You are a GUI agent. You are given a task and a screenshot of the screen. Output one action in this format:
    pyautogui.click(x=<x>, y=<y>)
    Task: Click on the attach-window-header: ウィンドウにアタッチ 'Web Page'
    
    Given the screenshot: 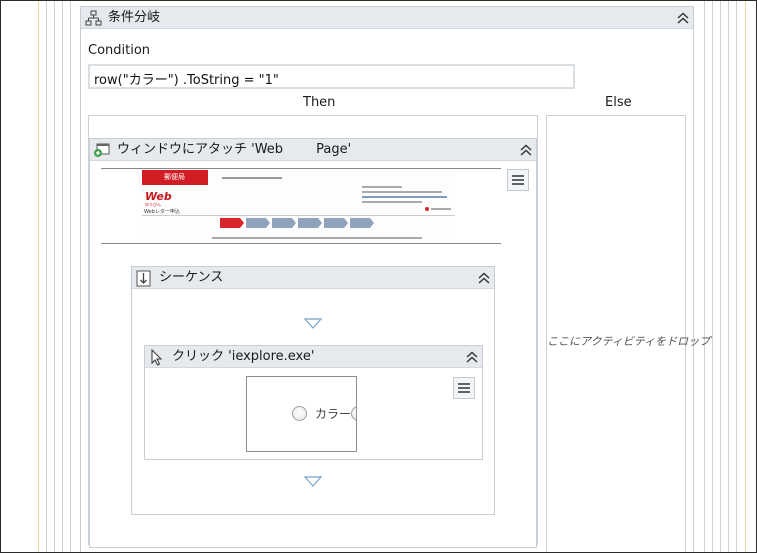 What is the action you would take?
    pyautogui.click(x=313, y=150)
    